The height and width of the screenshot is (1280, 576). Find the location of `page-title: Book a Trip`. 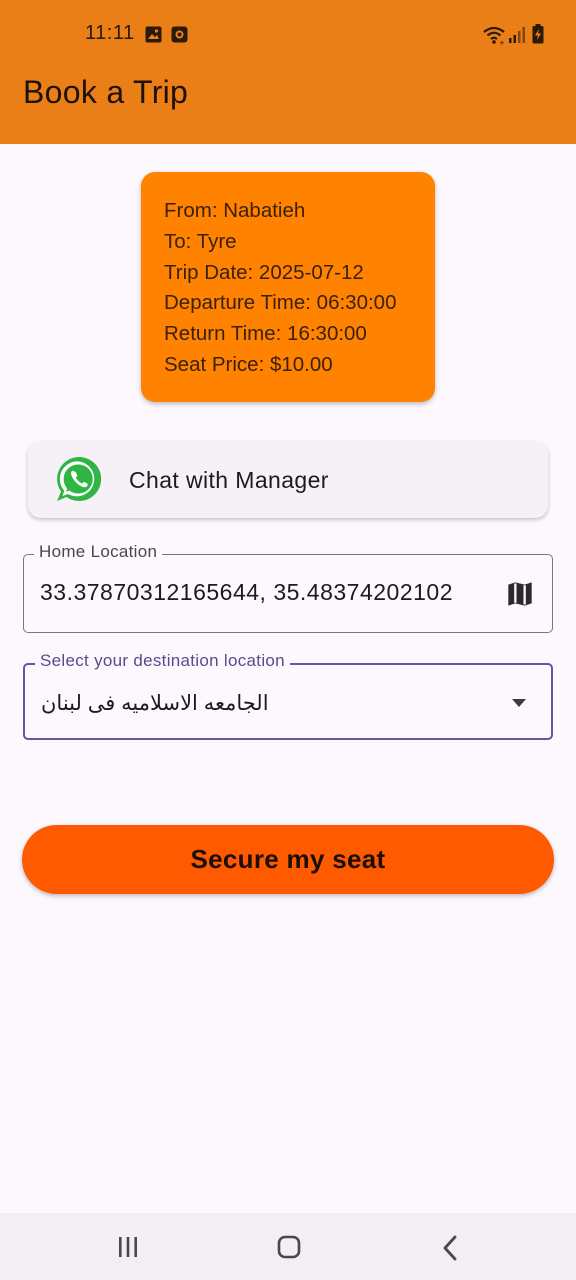

page-title: Book a Trip is located at coordinates (106, 92).